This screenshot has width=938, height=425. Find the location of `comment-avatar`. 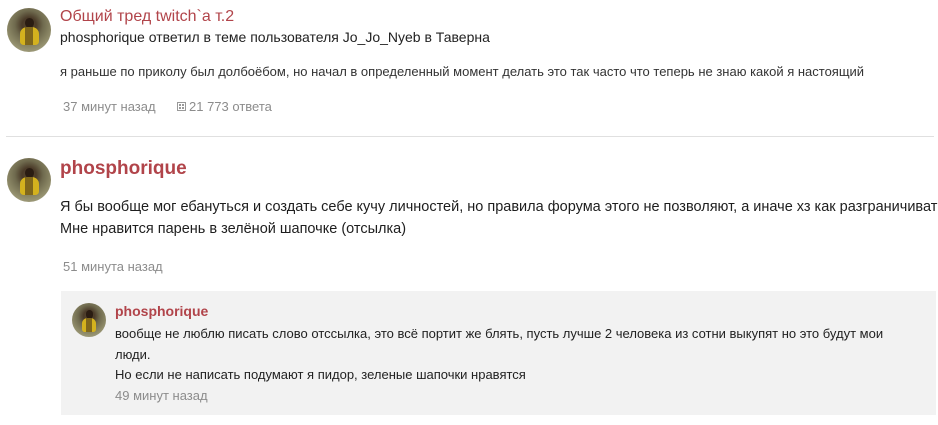

comment-avatar is located at coordinates (89, 320).